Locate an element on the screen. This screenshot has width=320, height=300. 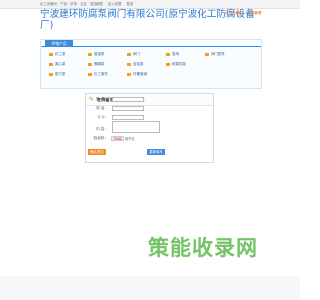
product-link: 磁力泵 is located at coordinates (57, 74).